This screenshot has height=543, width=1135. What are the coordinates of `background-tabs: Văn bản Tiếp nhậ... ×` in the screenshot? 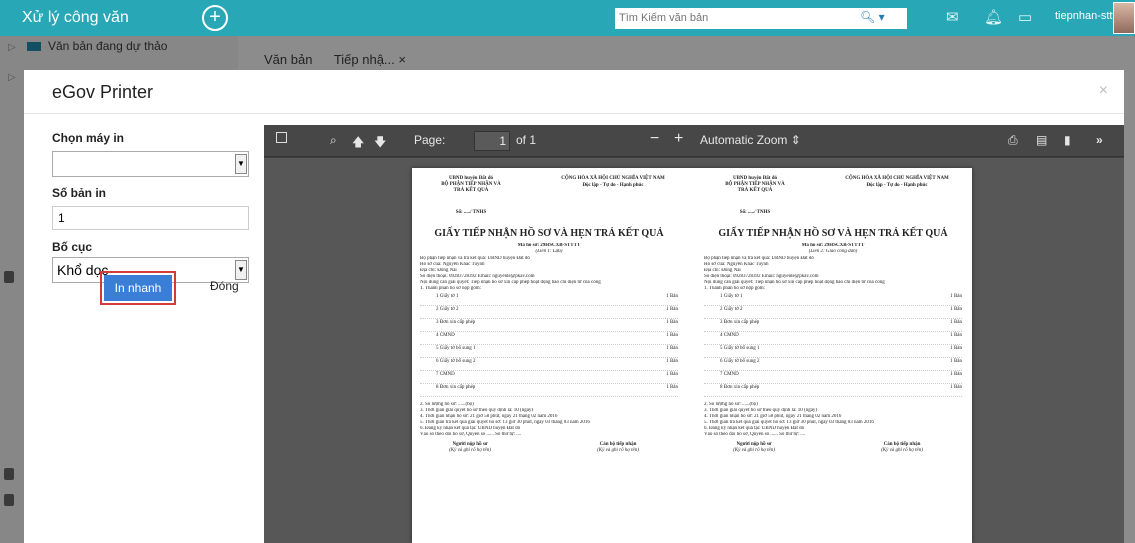 It's located at (344, 59).